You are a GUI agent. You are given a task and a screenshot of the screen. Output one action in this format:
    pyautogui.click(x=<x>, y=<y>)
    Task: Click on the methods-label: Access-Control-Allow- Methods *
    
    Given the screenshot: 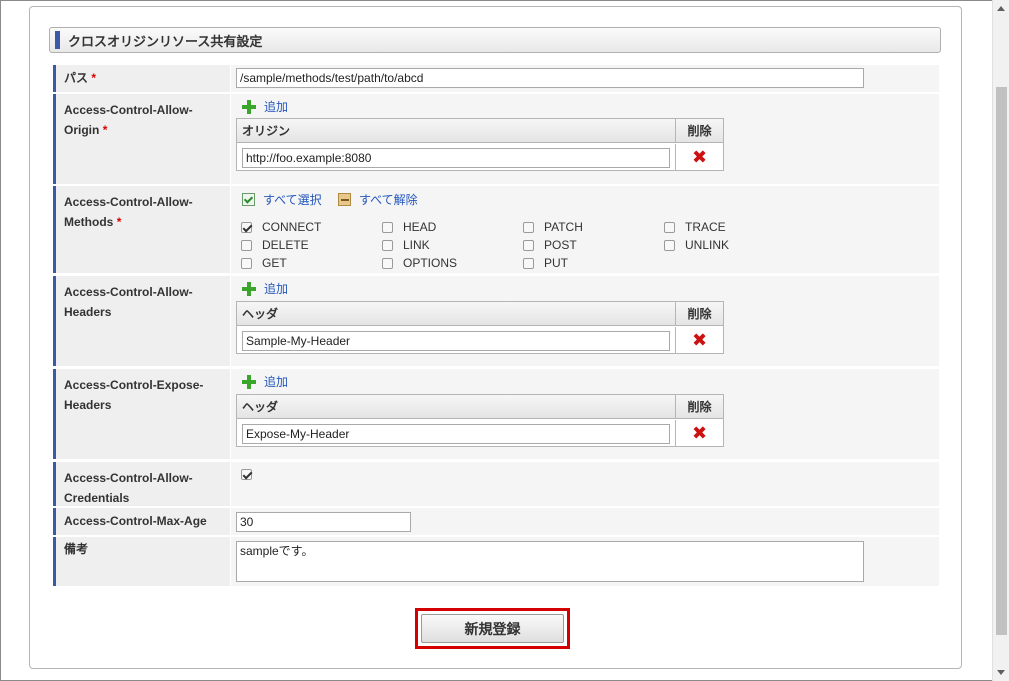 What is the action you would take?
    pyautogui.click(x=141, y=229)
    